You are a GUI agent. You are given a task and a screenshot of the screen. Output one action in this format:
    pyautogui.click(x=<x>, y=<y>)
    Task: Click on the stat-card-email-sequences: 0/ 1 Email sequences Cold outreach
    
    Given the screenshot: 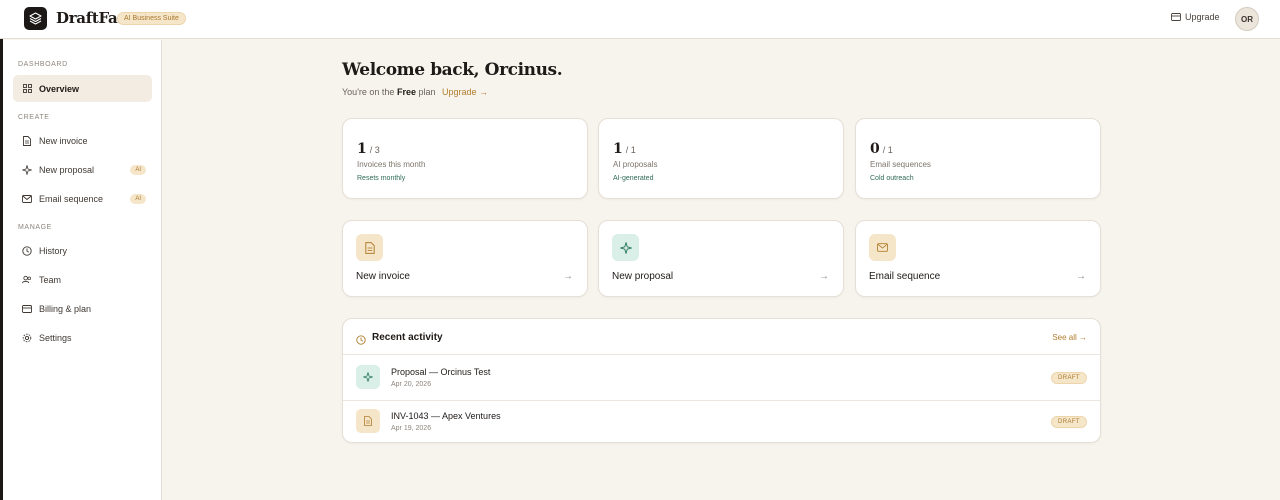 What is the action you would take?
    pyautogui.click(x=978, y=158)
    